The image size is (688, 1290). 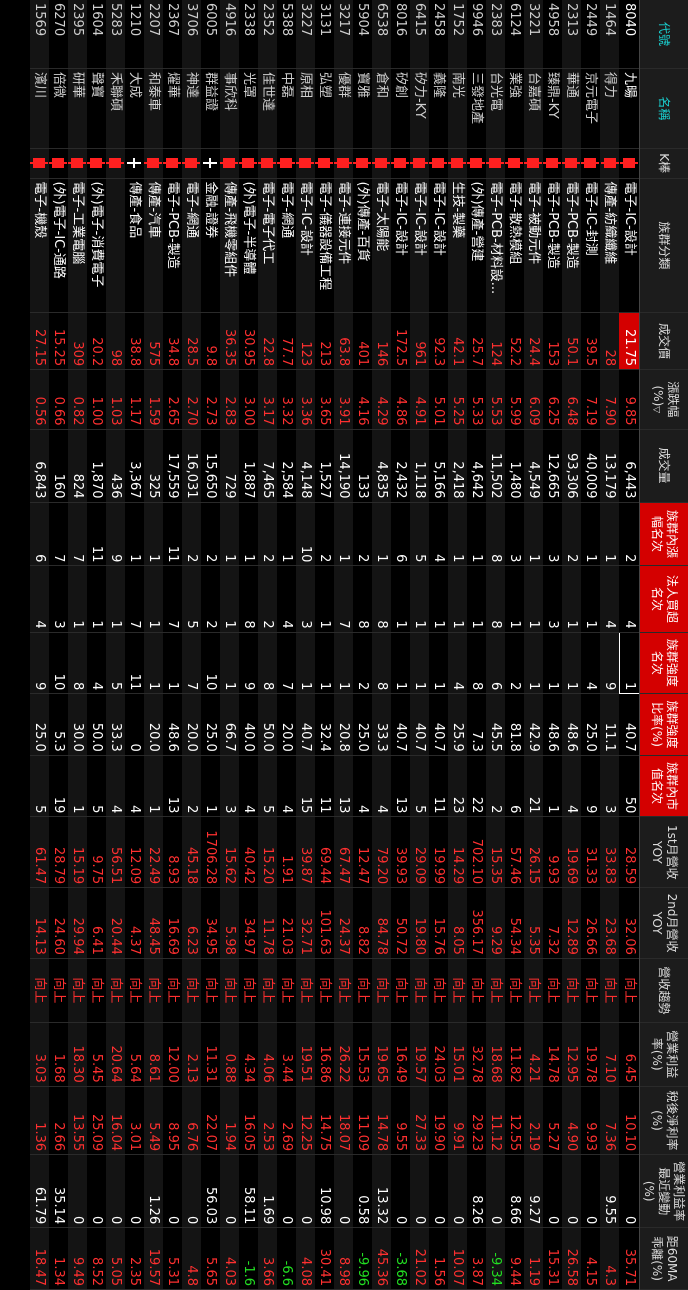 I want to click on col-rev-trend: 營收趨勢, so click(x=663, y=990).